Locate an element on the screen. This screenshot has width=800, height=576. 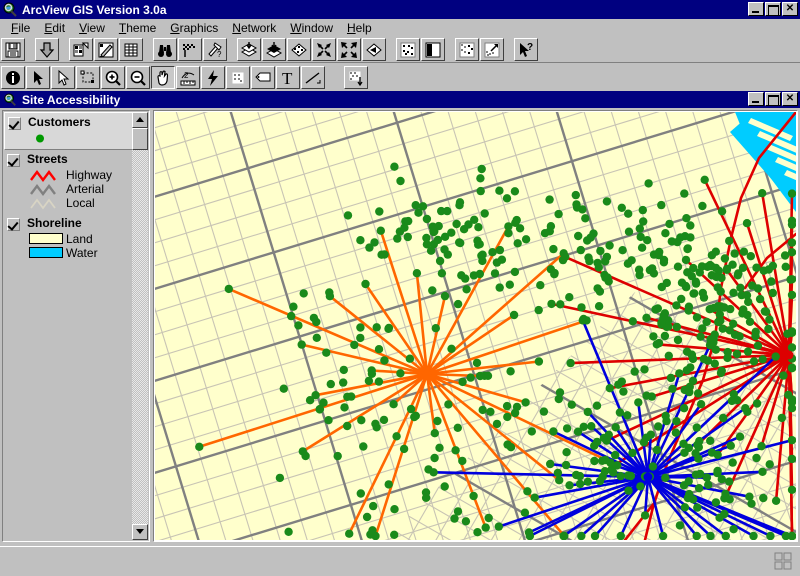
label-callout-icon is located at coordinates (263, 78).